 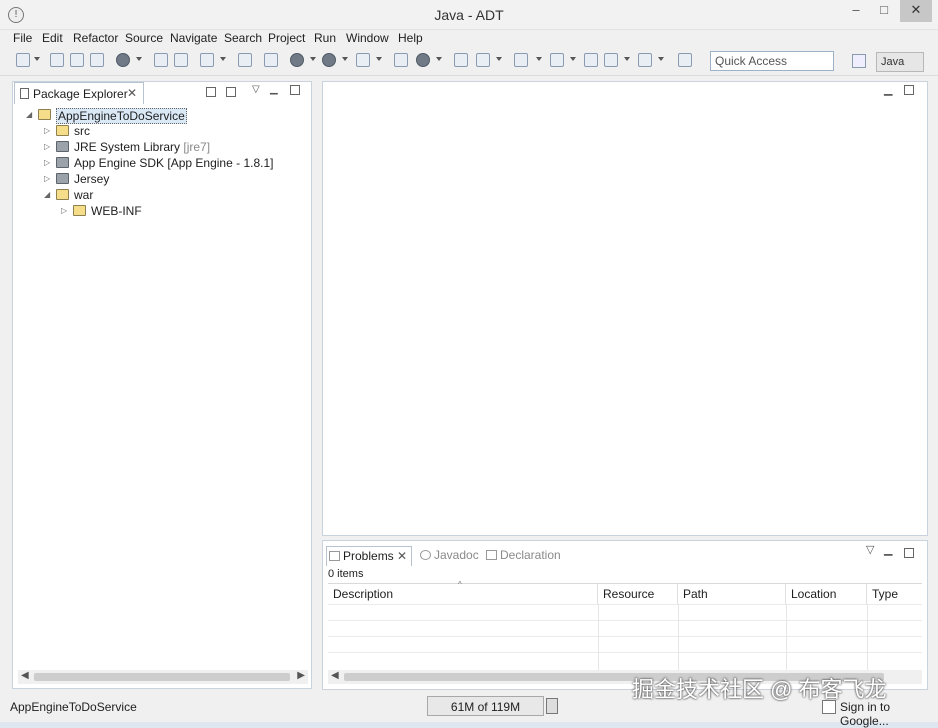 What do you see at coordinates (231, 92) in the screenshot?
I see `link-with-editor-icon` at bounding box center [231, 92].